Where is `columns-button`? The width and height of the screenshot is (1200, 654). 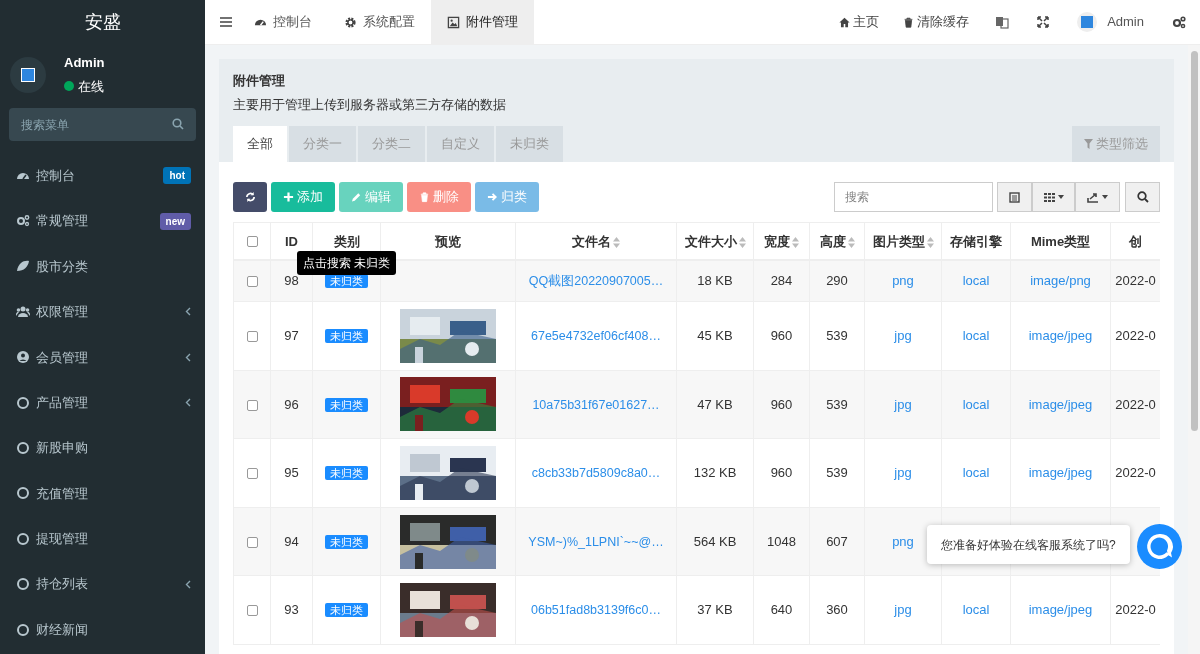
columns-button is located at coordinates (1053, 197).